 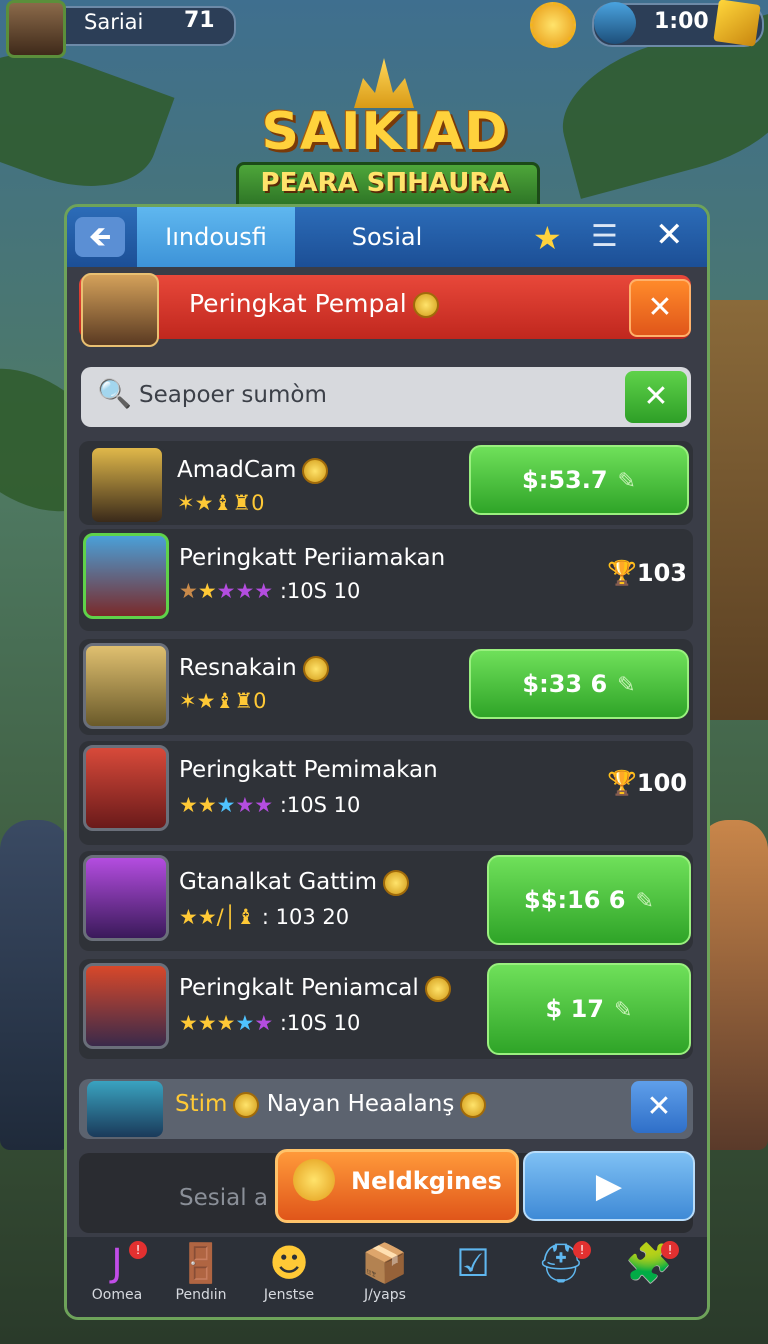 What do you see at coordinates (264, 917) in the screenshot?
I see `row-stars: ★★/│♝ : 103 20` at bounding box center [264, 917].